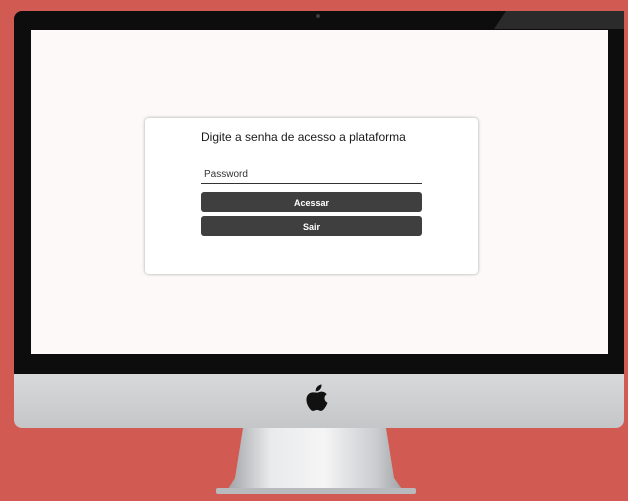 Image resolution: width=628 pixels, height=501 pixels. I want to click on access-button: Acessar, so click(311, 202).